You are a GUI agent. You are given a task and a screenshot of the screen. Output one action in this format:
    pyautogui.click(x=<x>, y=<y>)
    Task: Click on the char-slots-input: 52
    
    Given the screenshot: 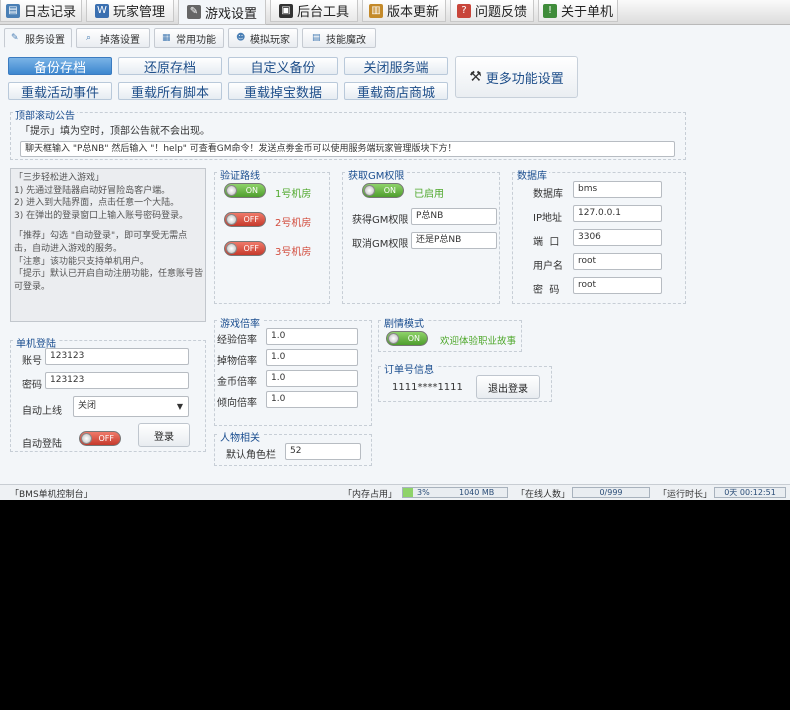 What is the action you would take?
    pyautogui.click(x=323, y=451)
    